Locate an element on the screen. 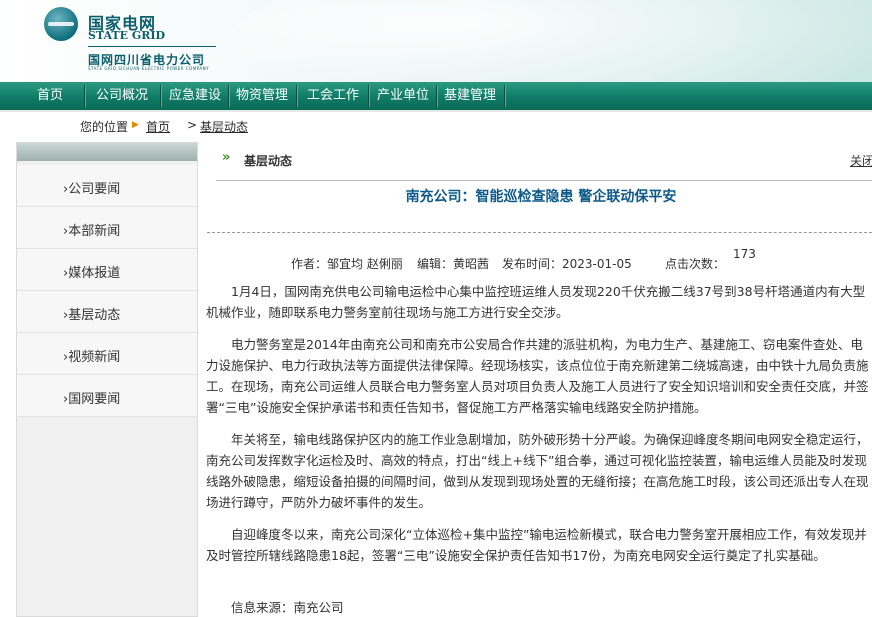 This screenshot has width=872, height=617. sidebar-item-state-grid-news: ›国网要闻 is located at coordinates (107, 396).